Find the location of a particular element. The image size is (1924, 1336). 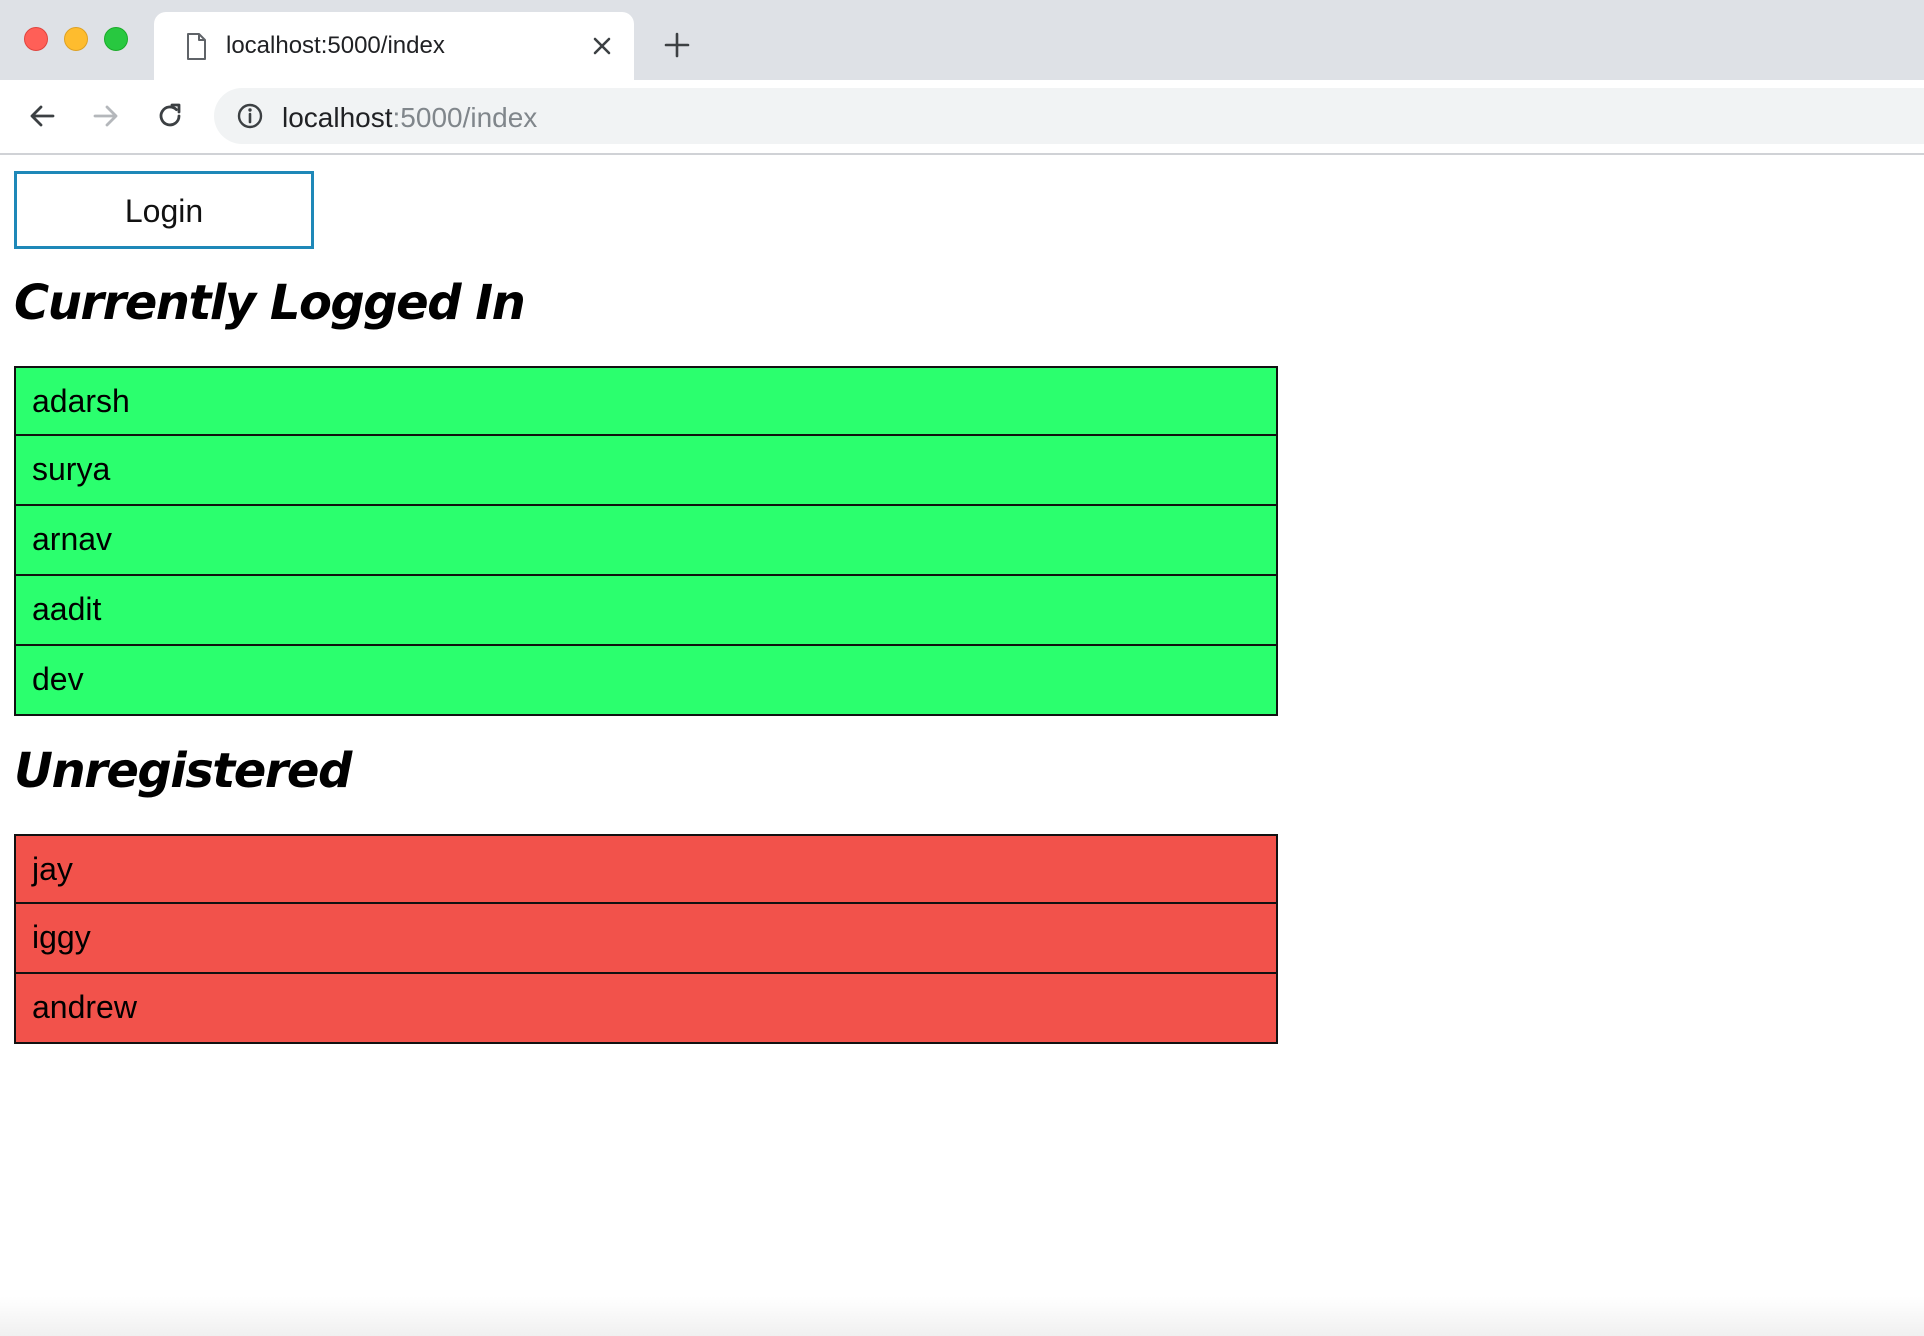

document-icon is located at coordinates (196, 46).